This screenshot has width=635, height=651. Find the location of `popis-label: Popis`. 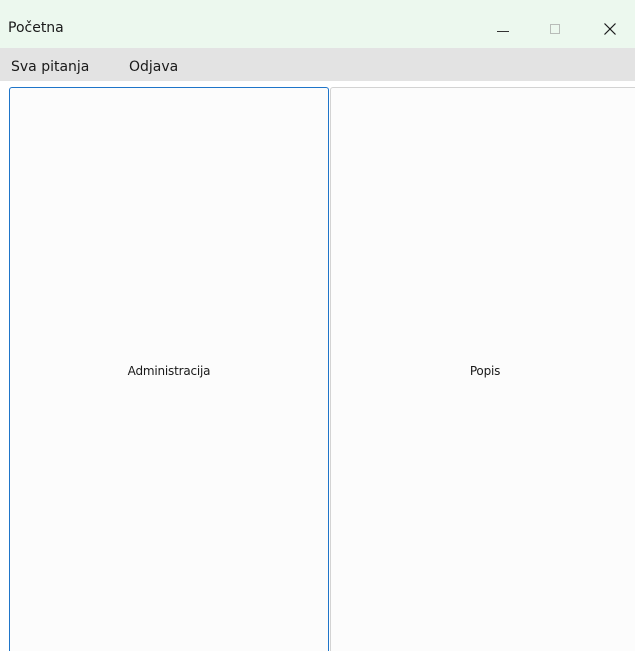

popis-label: Popis is located at coordinates (485, 370).